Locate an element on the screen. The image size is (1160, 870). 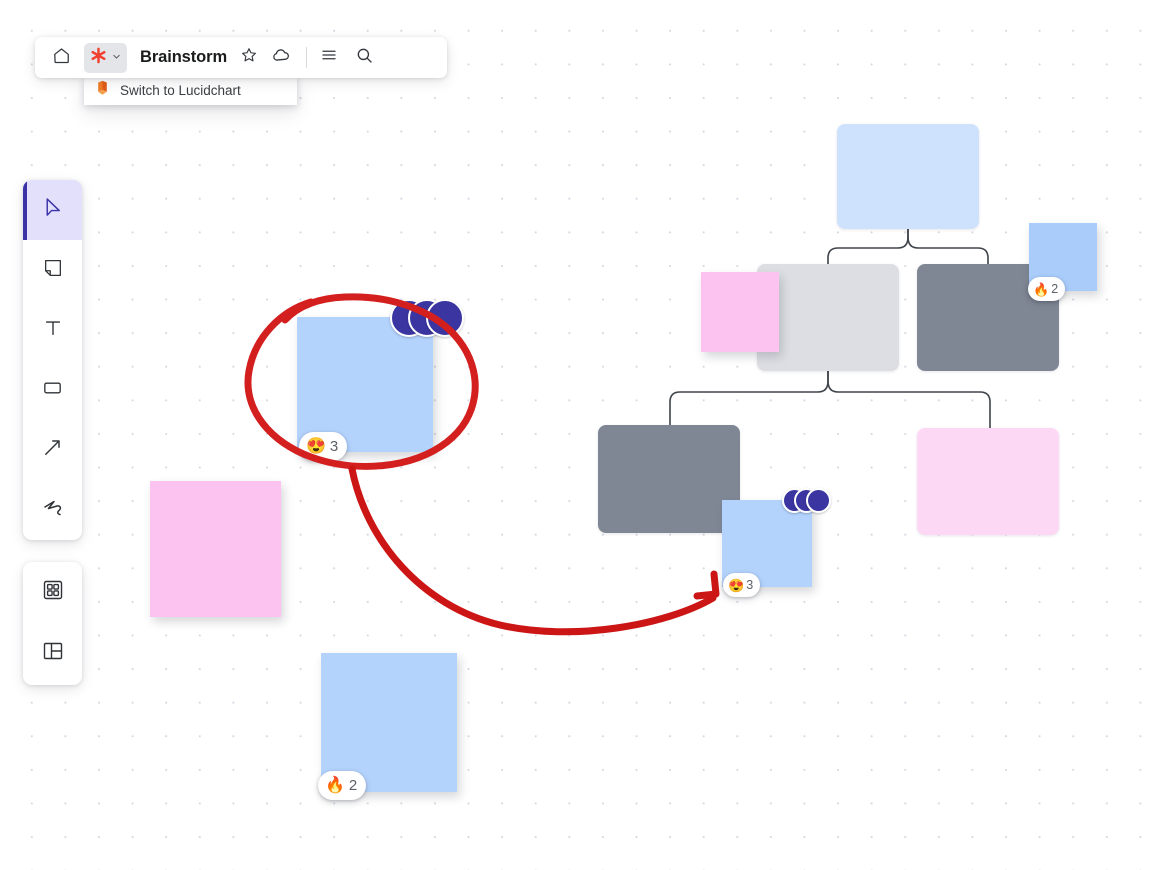
app-switcher-dropdown: Switch to Lucidchart is located at coordinates (190, 90).